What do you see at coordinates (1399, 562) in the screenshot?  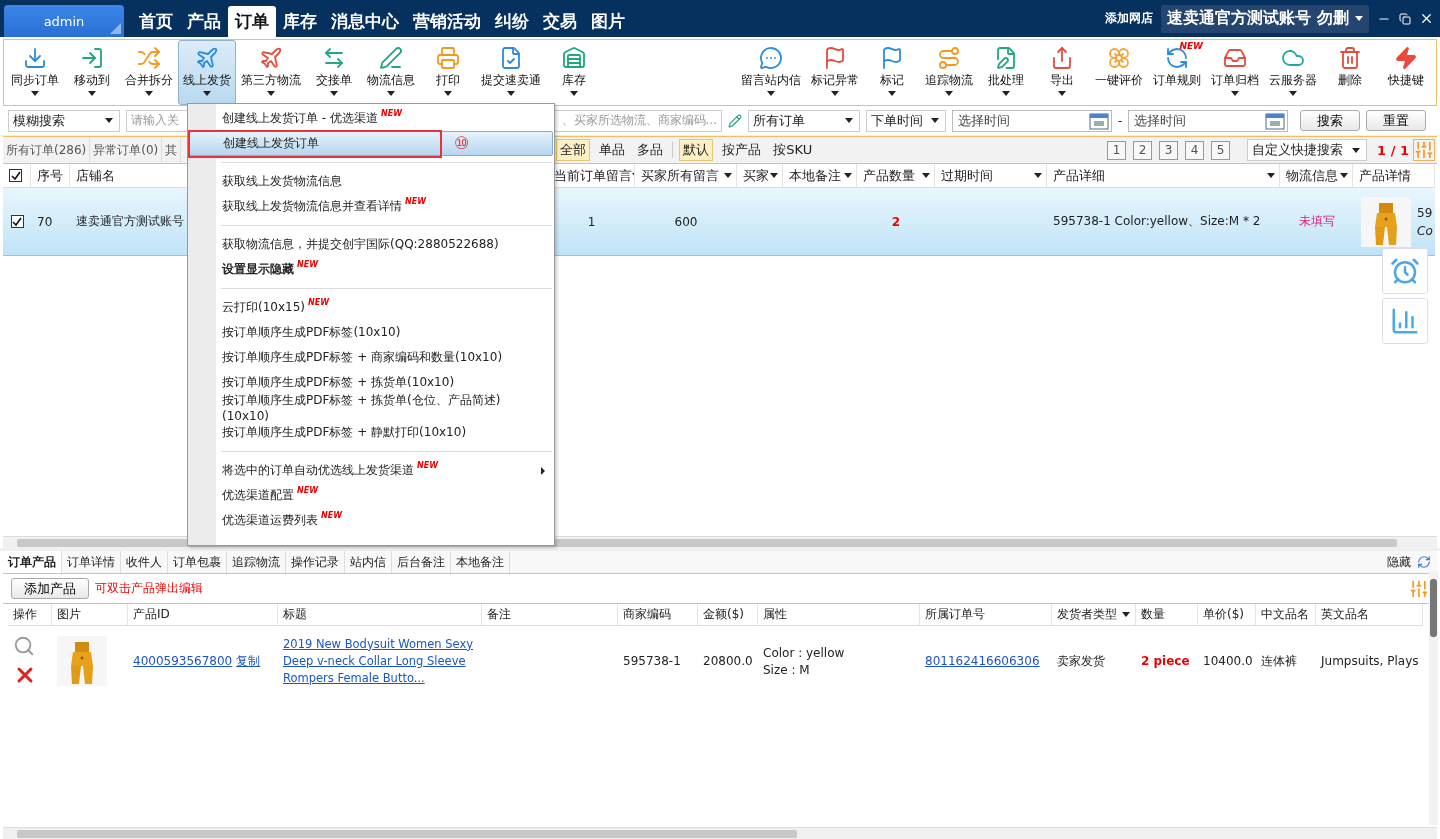 I see `hide-link: 隐藏` at bounding box center [1399, 562].